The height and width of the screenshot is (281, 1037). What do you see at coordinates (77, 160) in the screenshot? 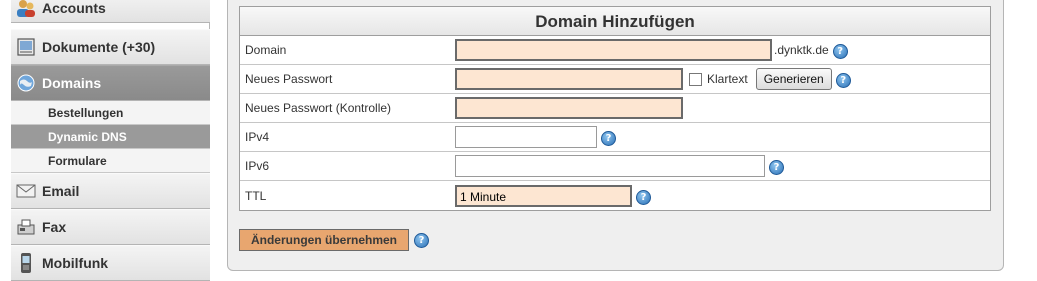
I see `sub-item-label: Formulare` at bounding box center [77, 160].